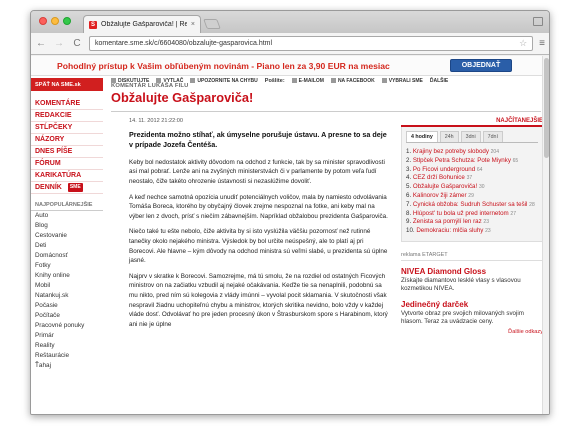 Image resolution: width=580 pixels, height=428 pixels. Describe the element at coordinates (479, 169) in the screenshot. I see `comment-count: 64` at that location.